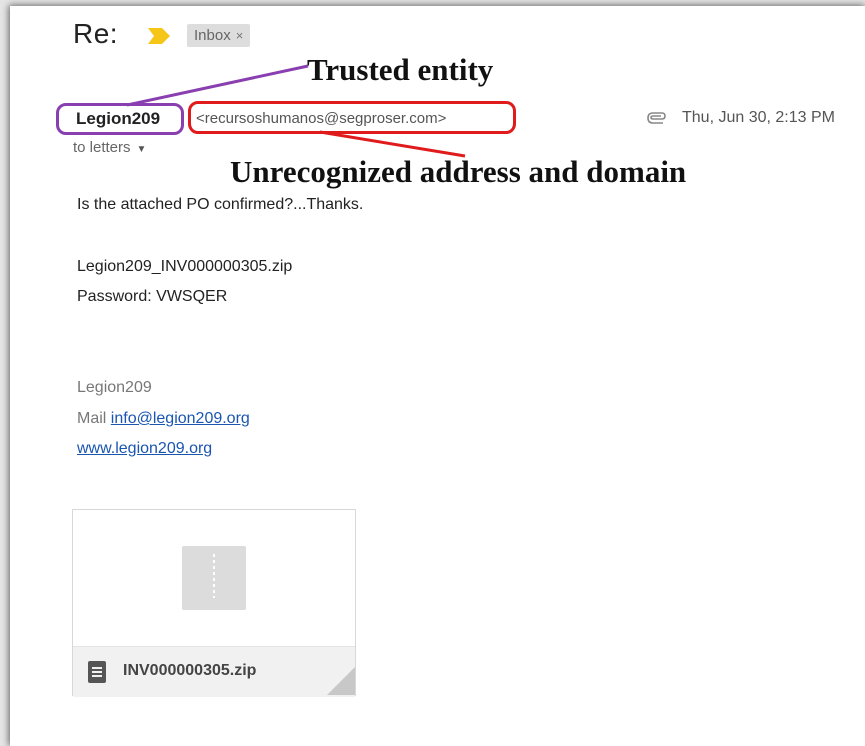 The width and height of the screenshot is (865, 746). Describe the element at coordinates (180, 418) in the screenshot. I see `signature-mail-link: info@legion209.org` at that location.